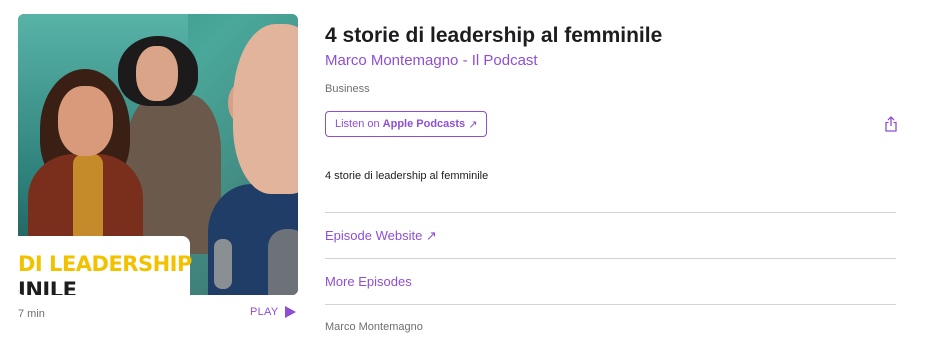  I want to click on play-button: PLAY, so click(273, 312).